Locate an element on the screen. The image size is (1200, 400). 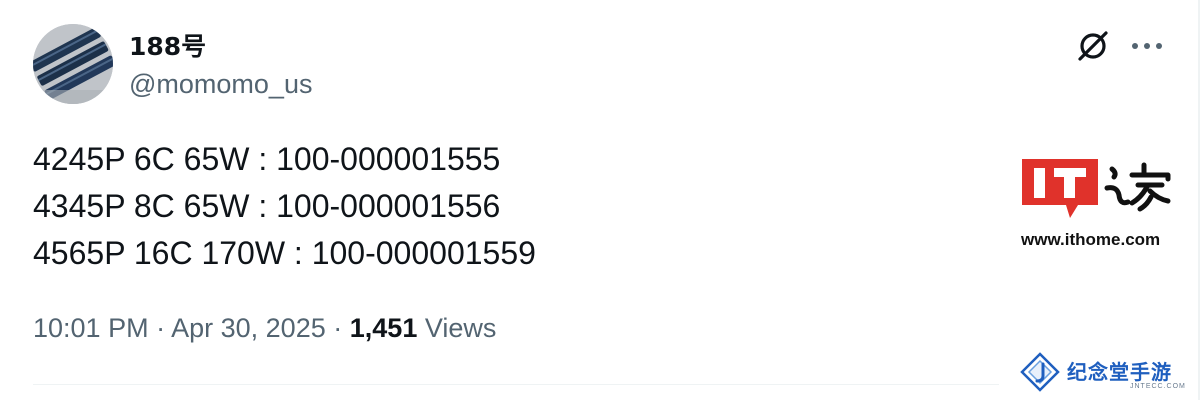
ithome-logo is located at coordinates (1096, 188).